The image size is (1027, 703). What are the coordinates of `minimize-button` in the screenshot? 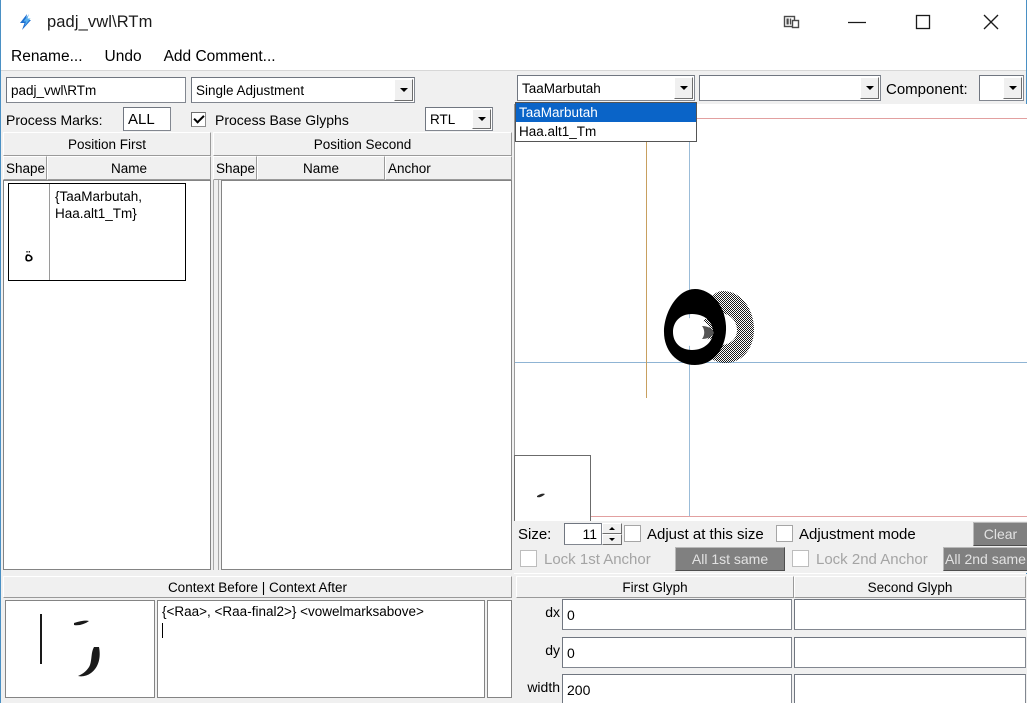 It's located at (857, 22).